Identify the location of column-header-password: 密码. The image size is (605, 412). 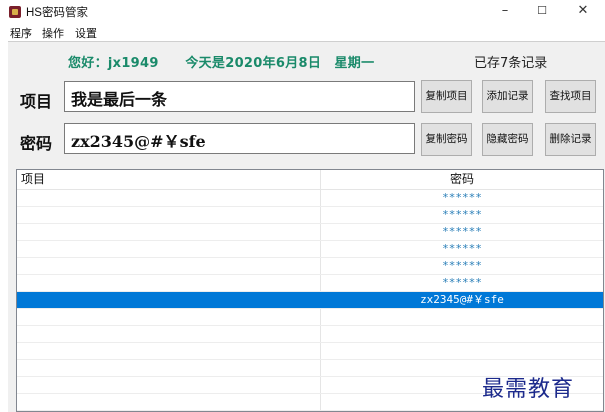
(462, 179).